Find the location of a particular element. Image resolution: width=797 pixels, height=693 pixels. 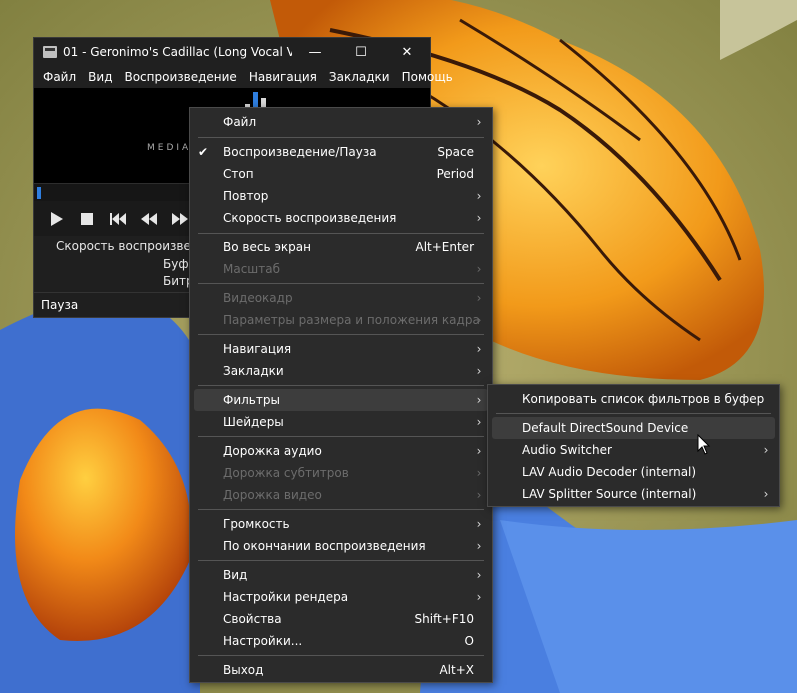

menu-item-video-frame: Видеокадр › is located at coordinates (341, 298).